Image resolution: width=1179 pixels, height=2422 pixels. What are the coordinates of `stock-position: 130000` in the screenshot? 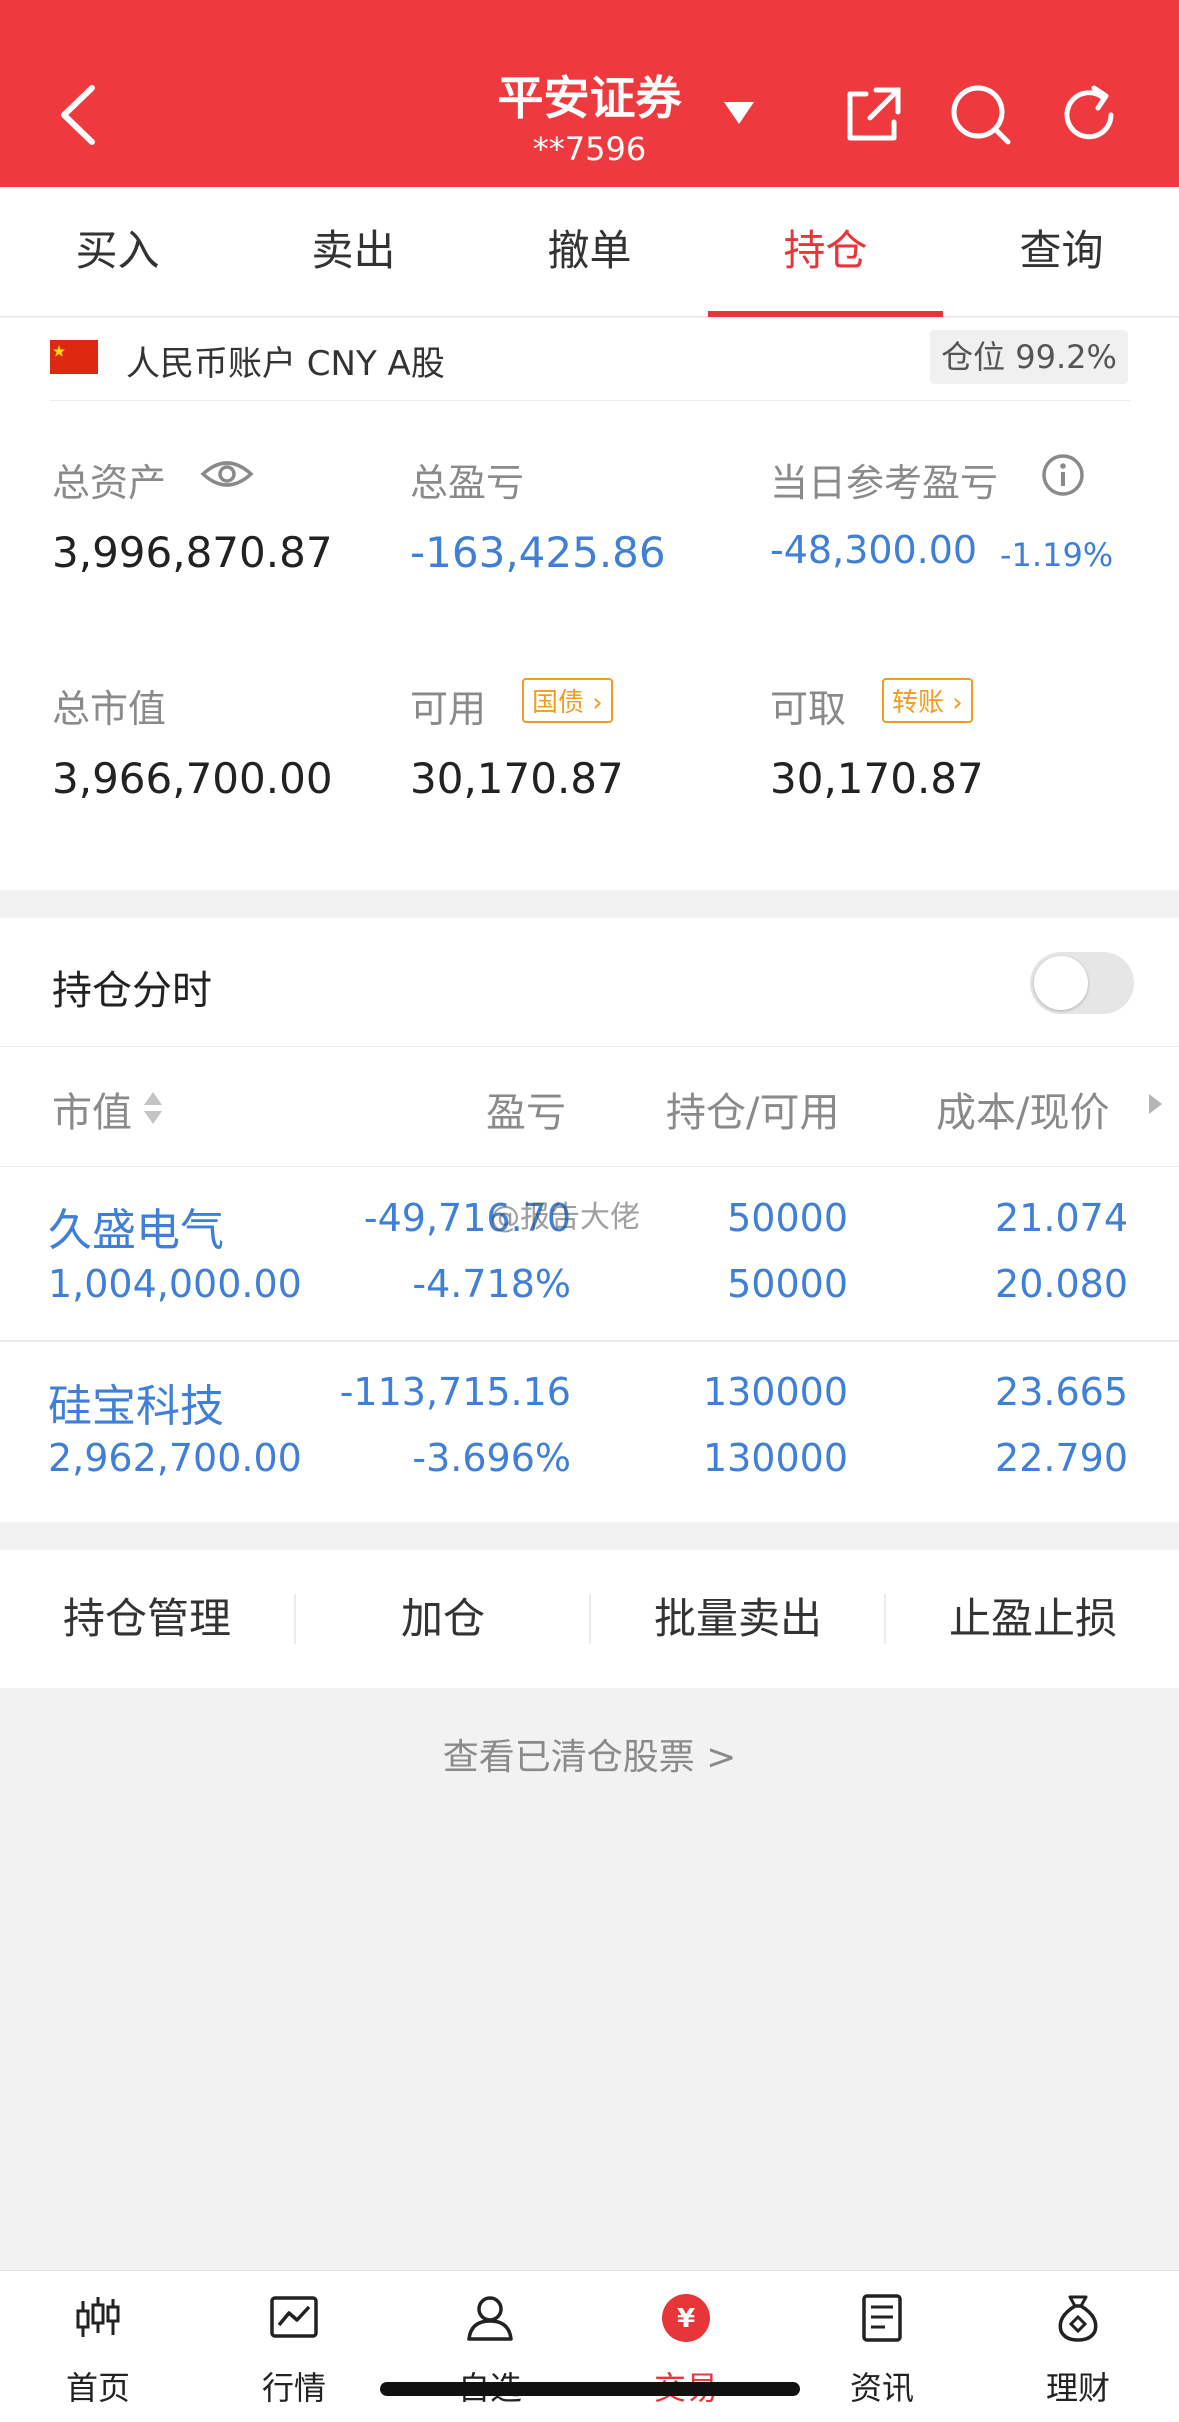 It's located at (775, 1392).